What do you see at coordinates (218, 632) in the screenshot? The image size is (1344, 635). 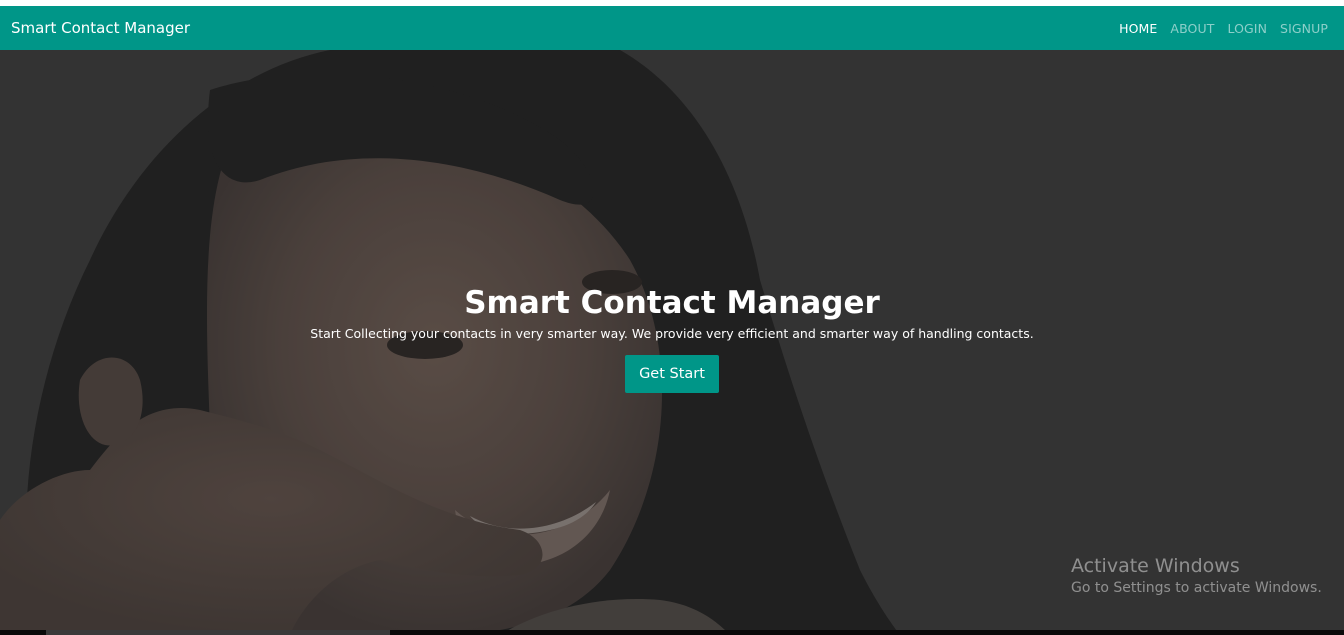 I see `taskbar-segment` at bounding box center [218, 632].